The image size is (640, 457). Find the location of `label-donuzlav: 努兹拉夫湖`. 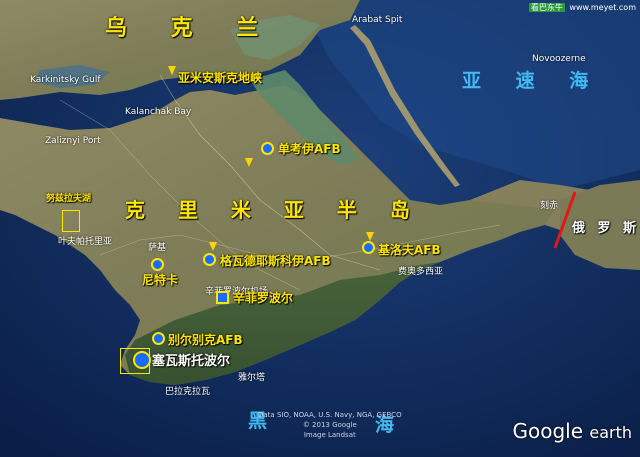

label-donuzlav: 努兹拉夫湖 is located at coordinates (69, 199).